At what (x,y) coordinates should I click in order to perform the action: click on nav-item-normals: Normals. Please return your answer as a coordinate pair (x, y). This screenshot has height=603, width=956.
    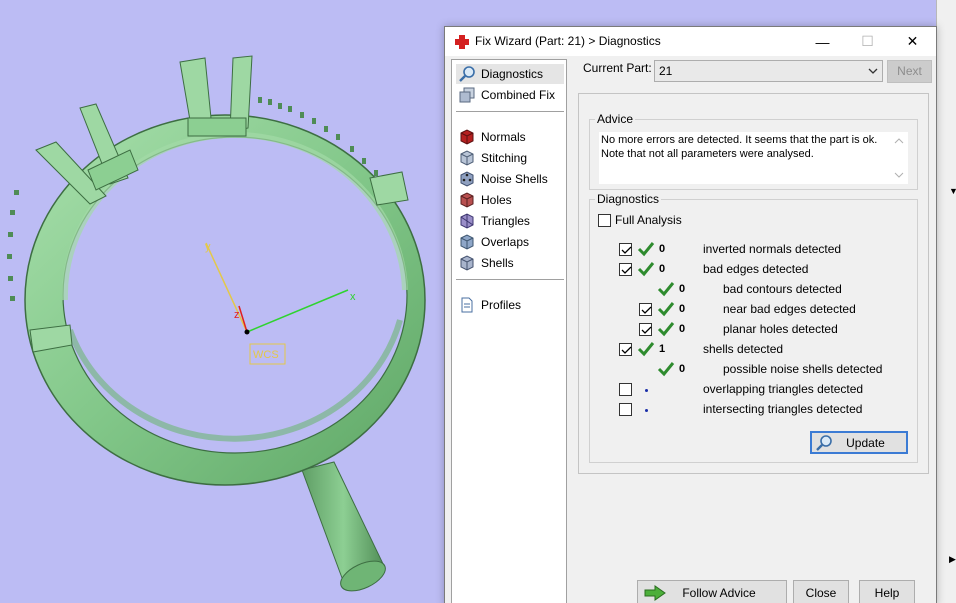
    Looking at the image, I should click on (510, 137).